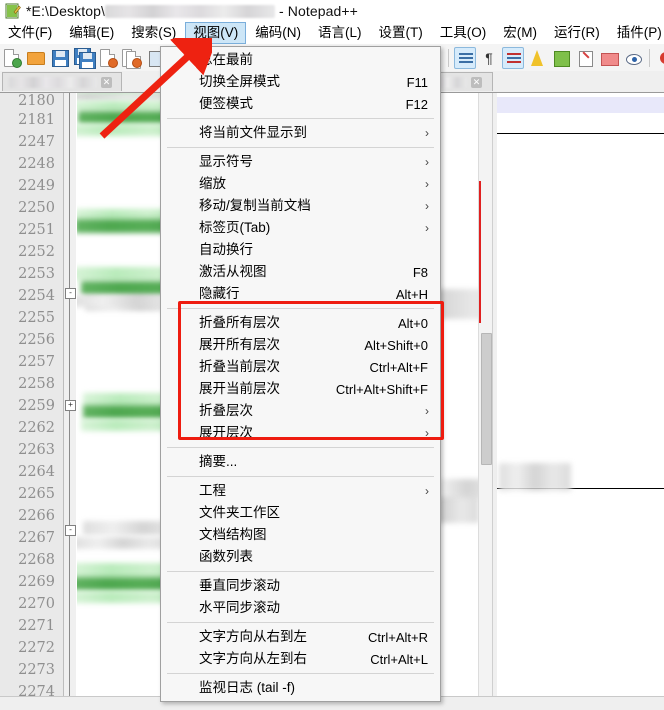 The width and height of the screenshot is (664, 710). I want to click on word-wrap-icon, so click(465, 57).